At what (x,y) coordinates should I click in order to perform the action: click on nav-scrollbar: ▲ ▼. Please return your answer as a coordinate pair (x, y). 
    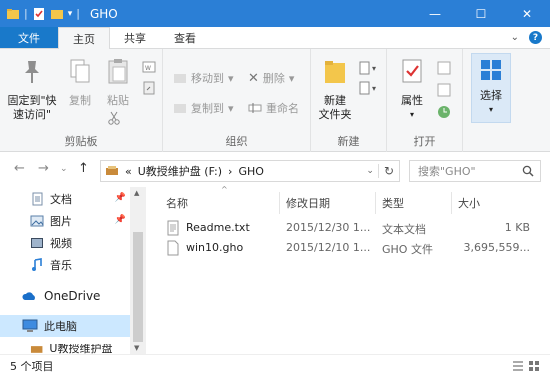
    Looking at the image, I should click on (138, 270).